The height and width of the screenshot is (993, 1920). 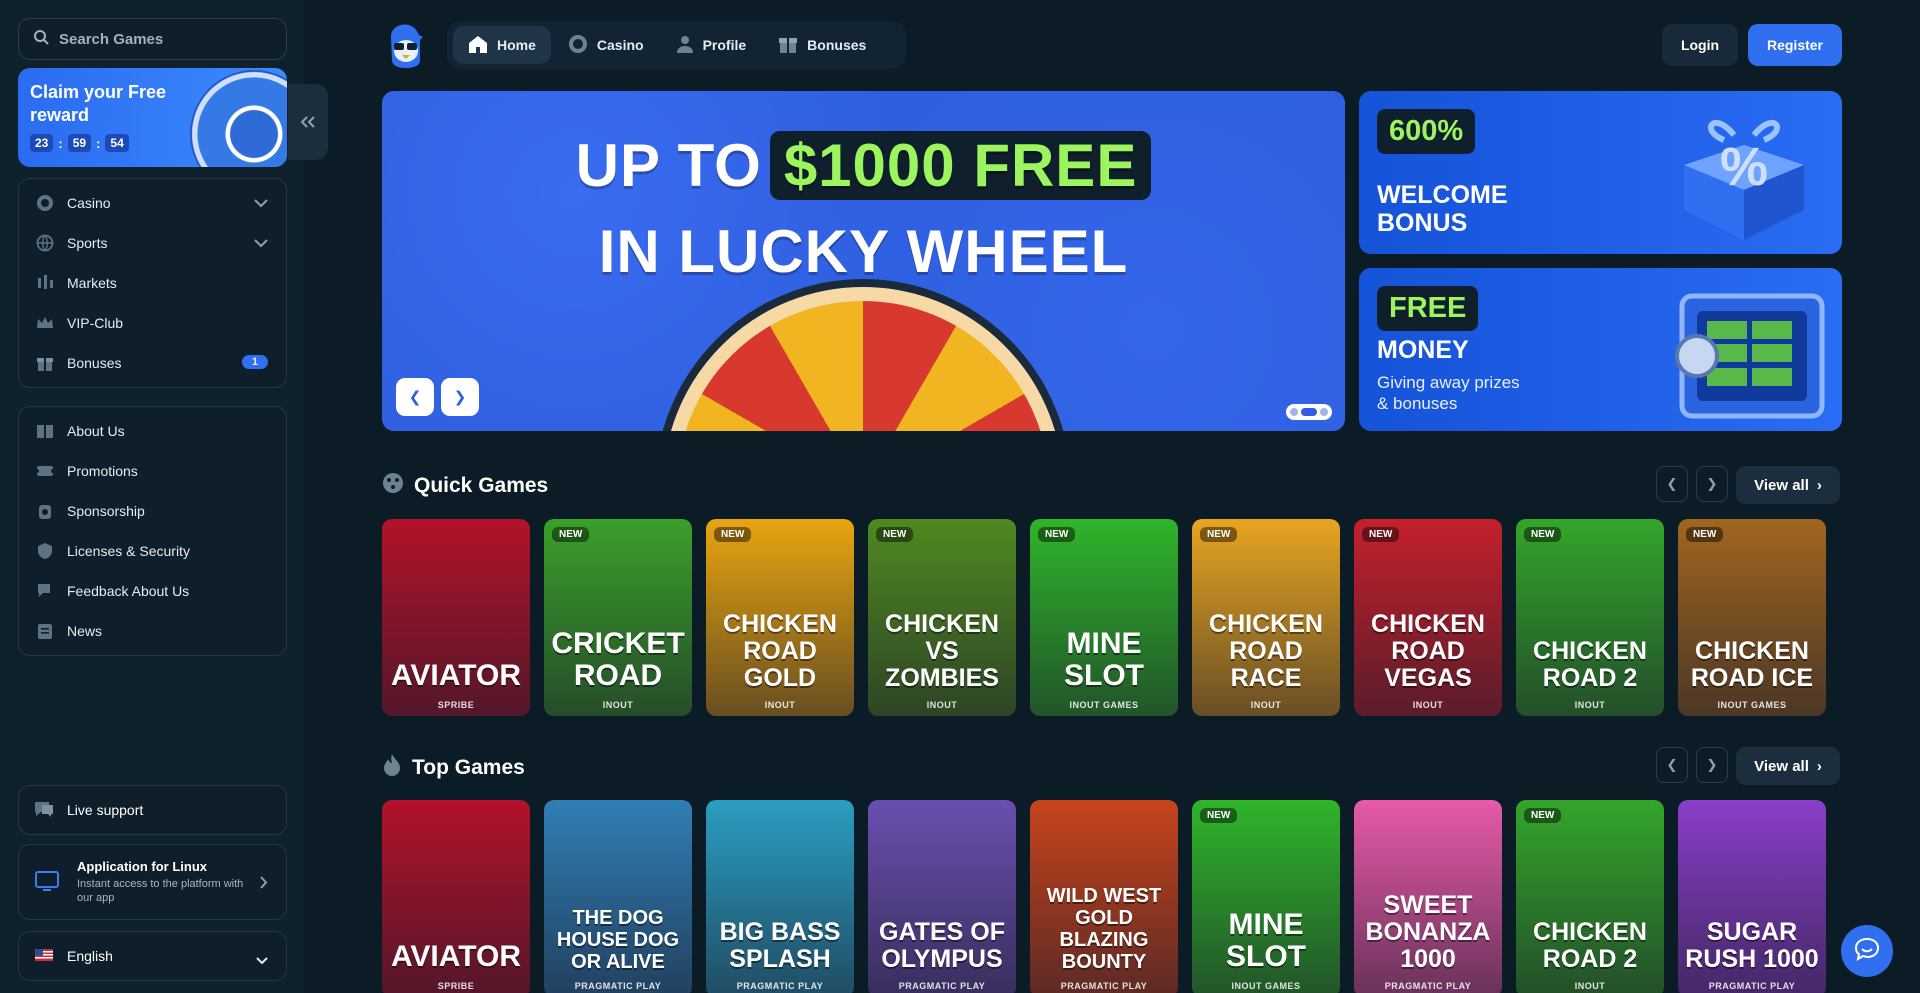 I want to click on home-icon, so click(x=478, y=45).